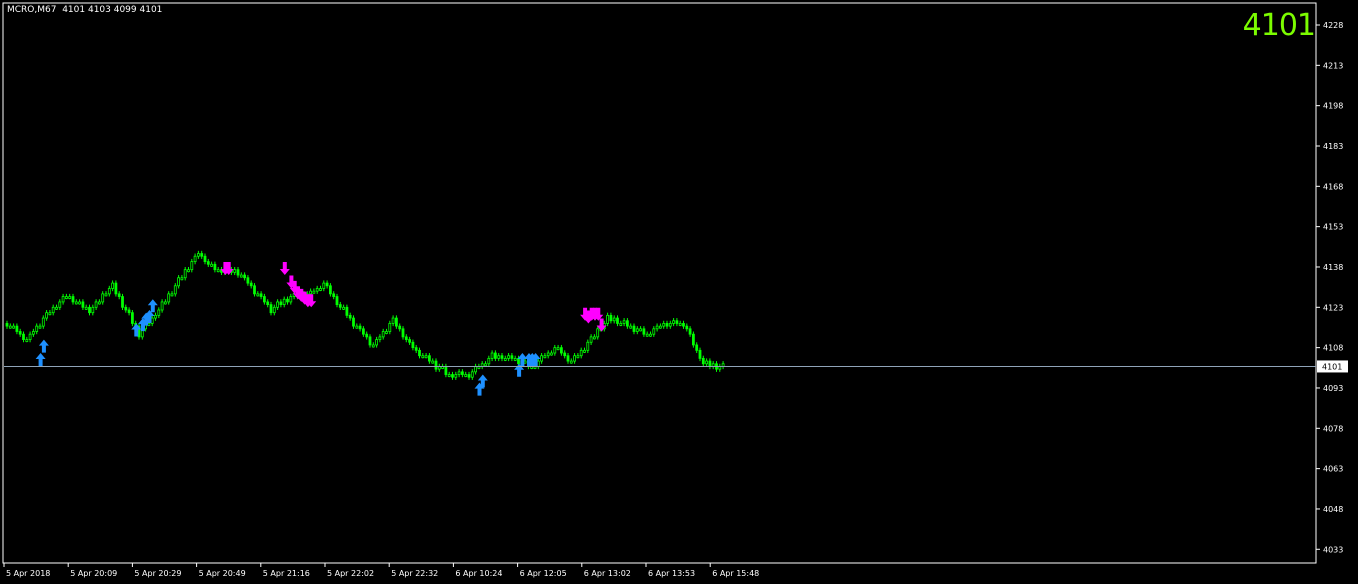 This screenshot has height=584, width=1358. Describe the element at coordinates (284, 269) in the screenshot. I see `down-arrow-icon` at that location.